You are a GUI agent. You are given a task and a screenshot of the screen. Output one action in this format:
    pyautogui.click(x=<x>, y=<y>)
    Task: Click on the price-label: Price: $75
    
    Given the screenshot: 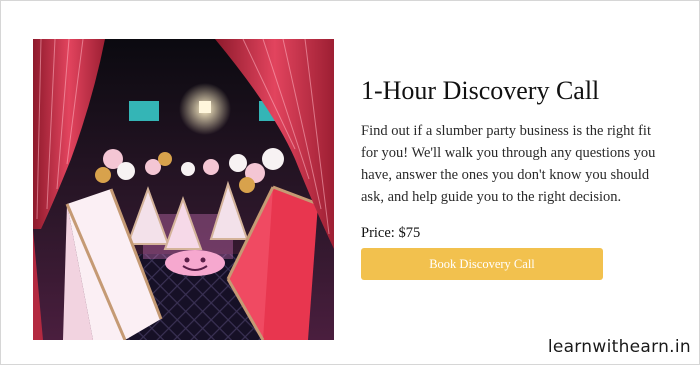 What is the action you would take?
    pyautogui.click(x=391, y=233)
    